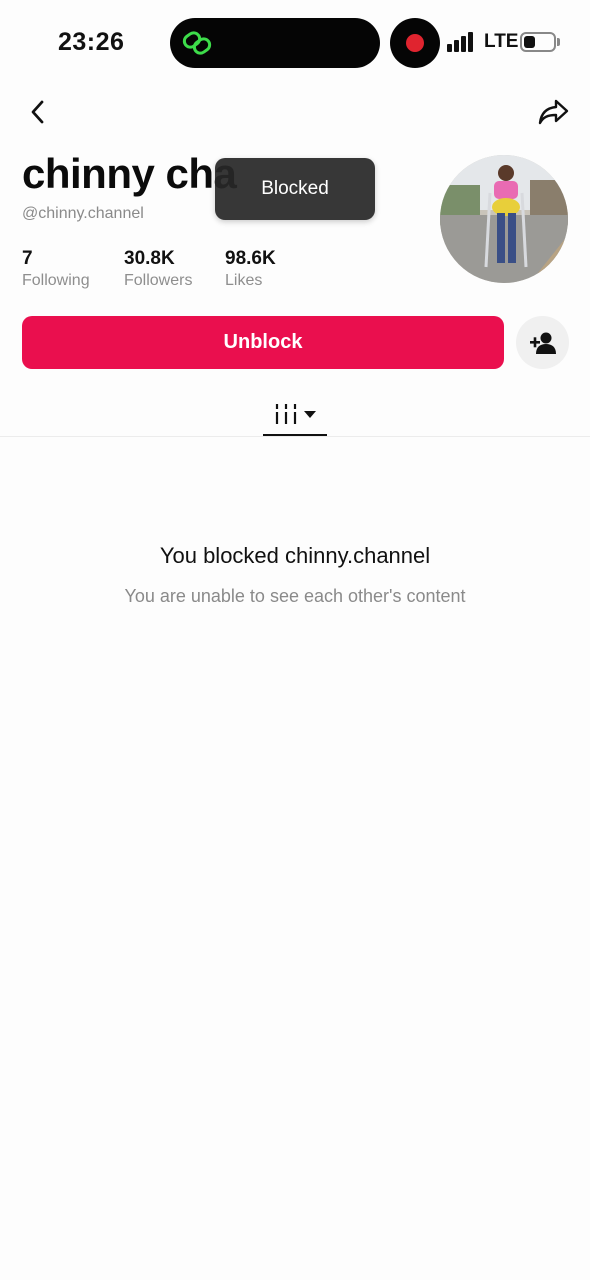 The width and height of the screenshot is (590, 1280). Describe the element at coordinates (149, 258) in the screenshot. I see `stat-value: 30.8K` at that location.